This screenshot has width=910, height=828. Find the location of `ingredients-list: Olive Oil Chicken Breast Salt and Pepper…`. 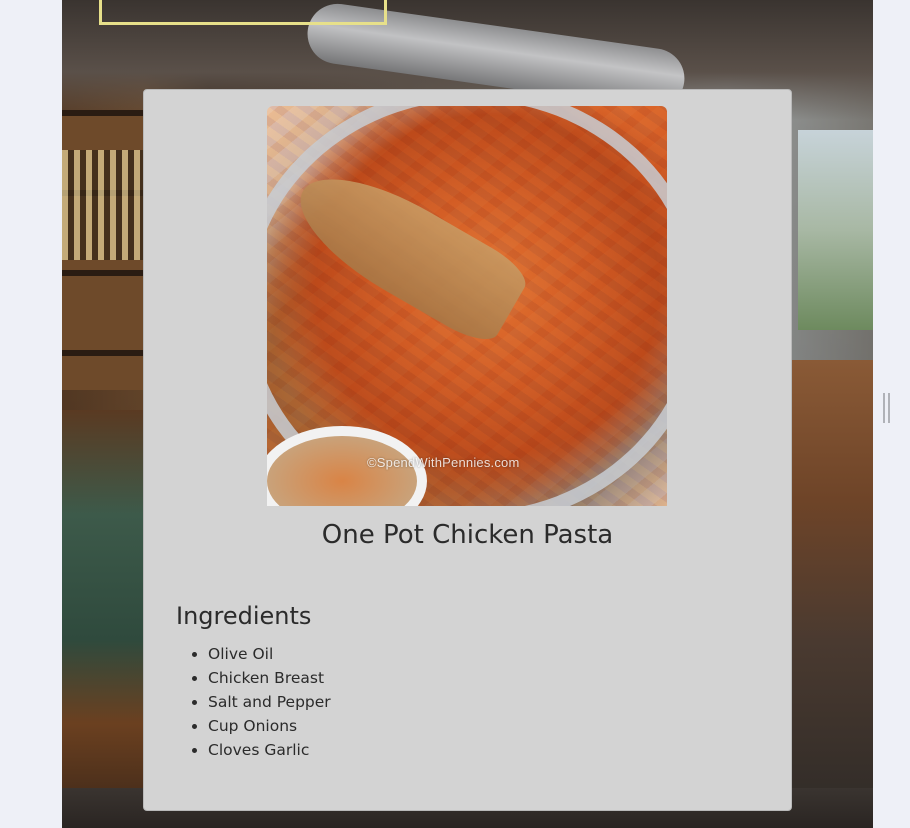

ingredients-list: Olive Oil Chicken Breast Salt and Pepper… is located at coordinates (253, 702).